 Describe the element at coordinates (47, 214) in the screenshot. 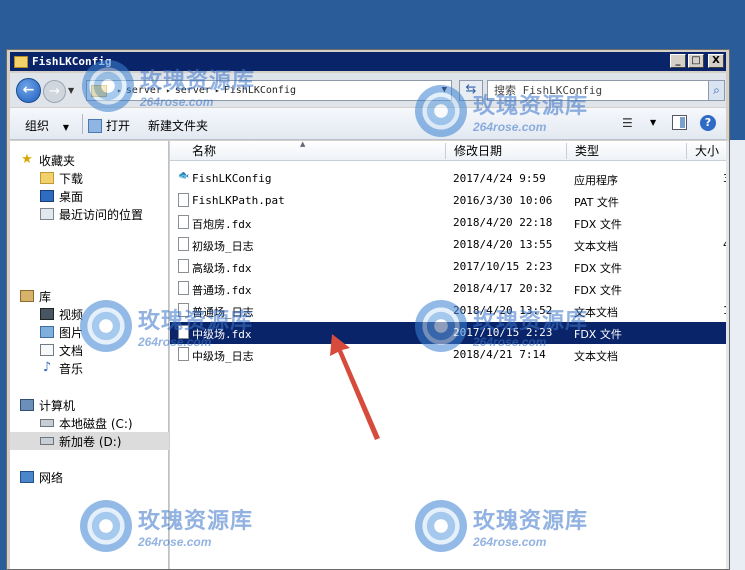

I see `recent-places-icon` at that location.